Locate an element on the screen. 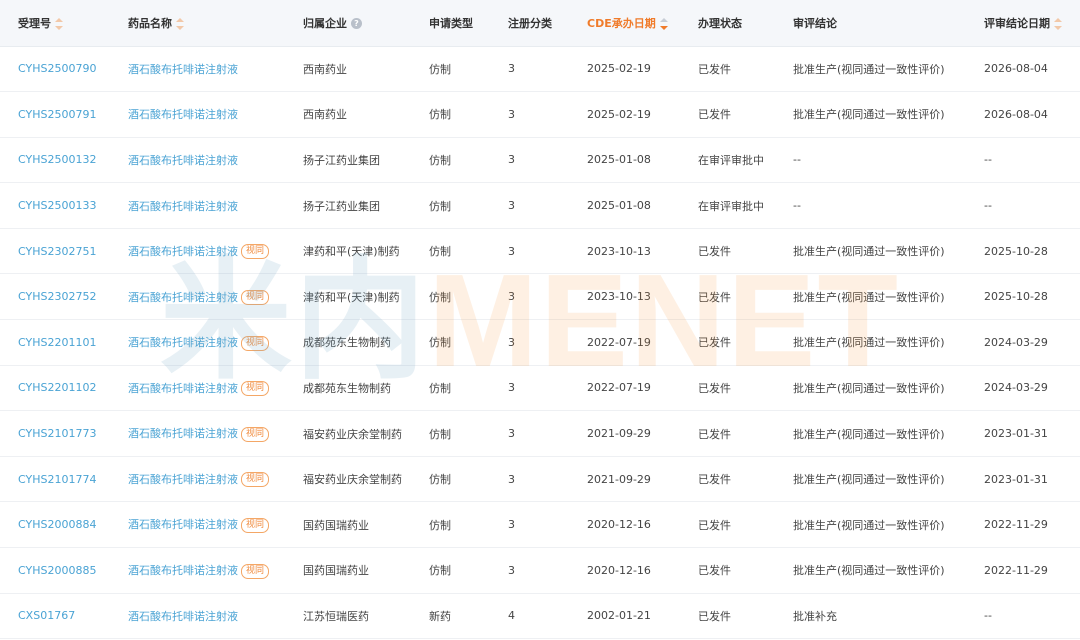 This screenshot has height=640, width=1080. cell-acceptance-no: CYHS2101773 is located at coordinates (55, 434).